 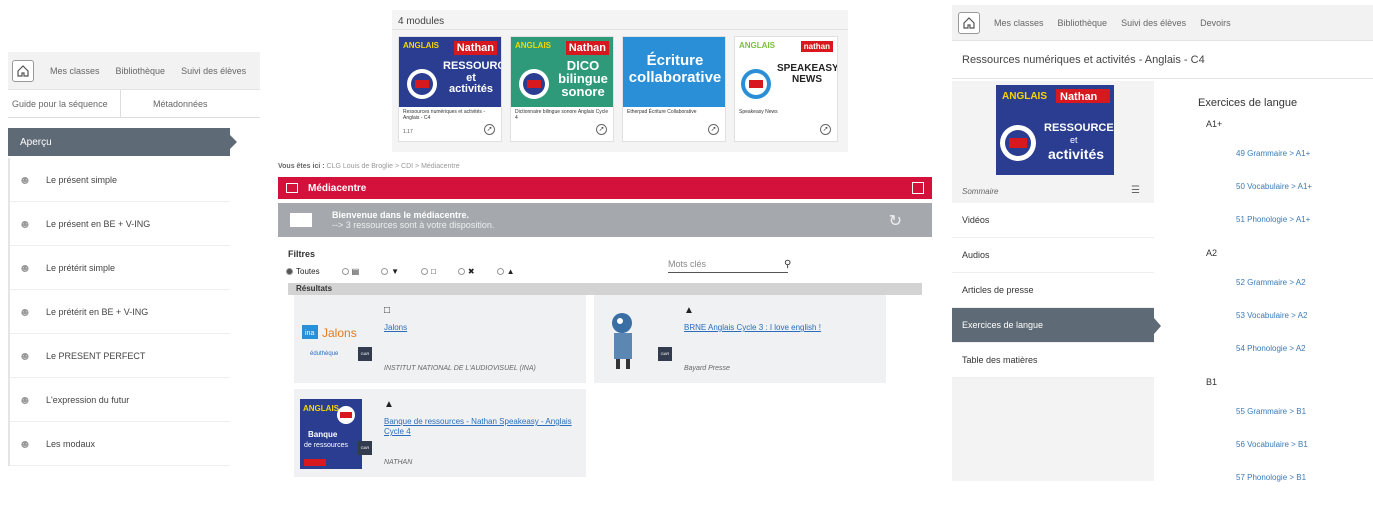 What do you see at coordinates (331, 340) in the screenshot?
I see `jalons-logo: ina Jalons éduthèque` at bounding box center [331, 340].